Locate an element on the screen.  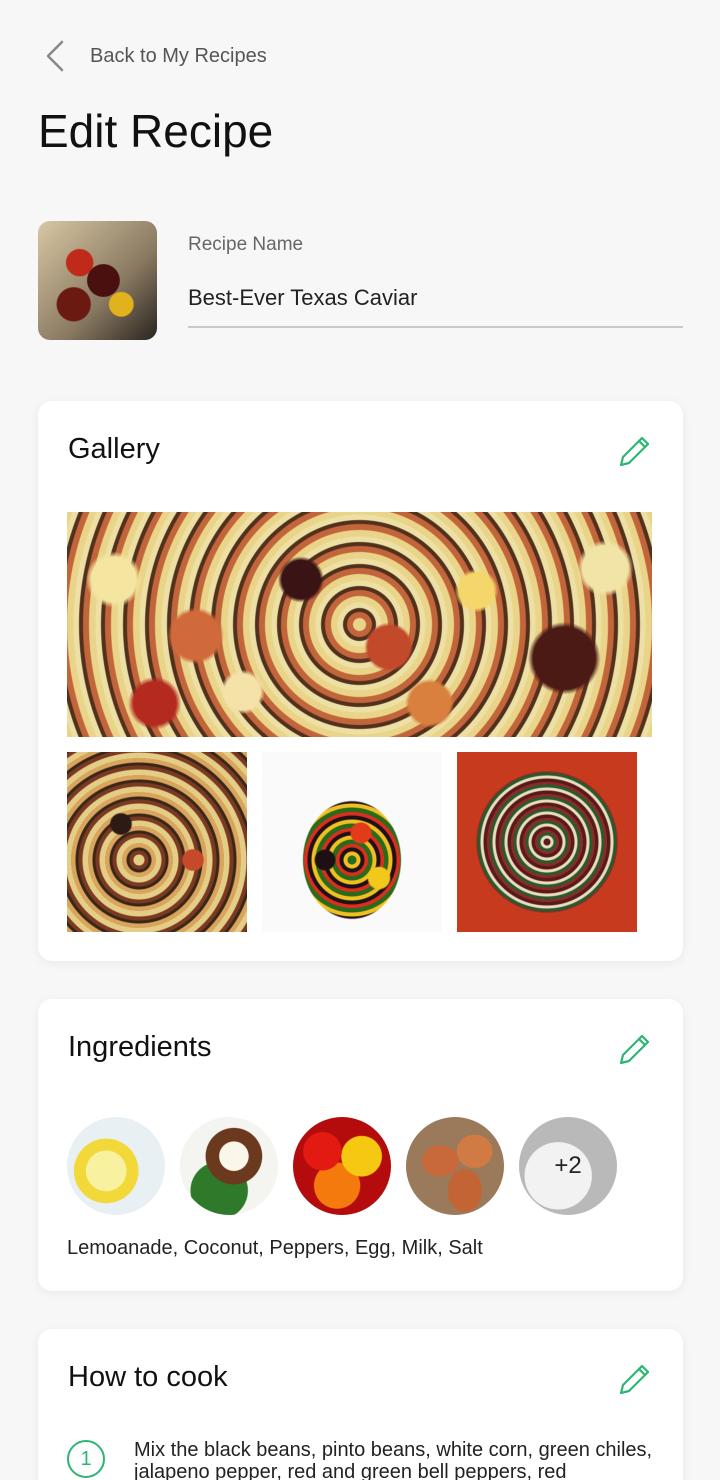
gallery-main-photo is located at coordinates (359, 624).